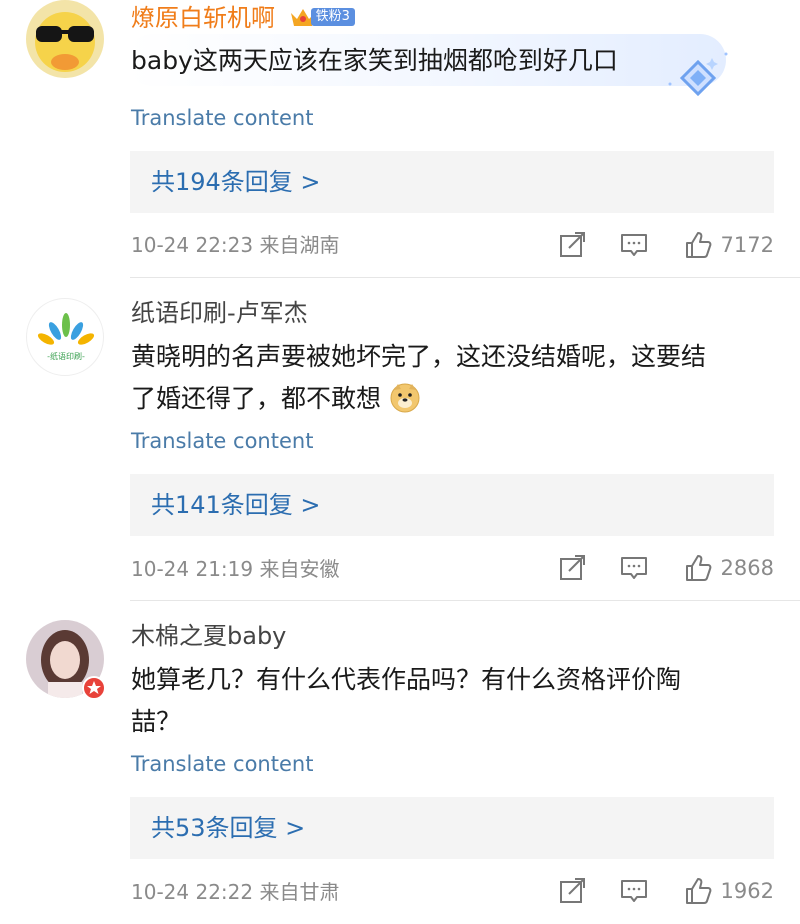 Image resolution: width=800 pixels, height=924 pixels. What do you see at coordinates (256, 398) in the screenshot?
I see `comment-text-span: 了婚还得了，都不敢想` at bounding box center [256, 398].